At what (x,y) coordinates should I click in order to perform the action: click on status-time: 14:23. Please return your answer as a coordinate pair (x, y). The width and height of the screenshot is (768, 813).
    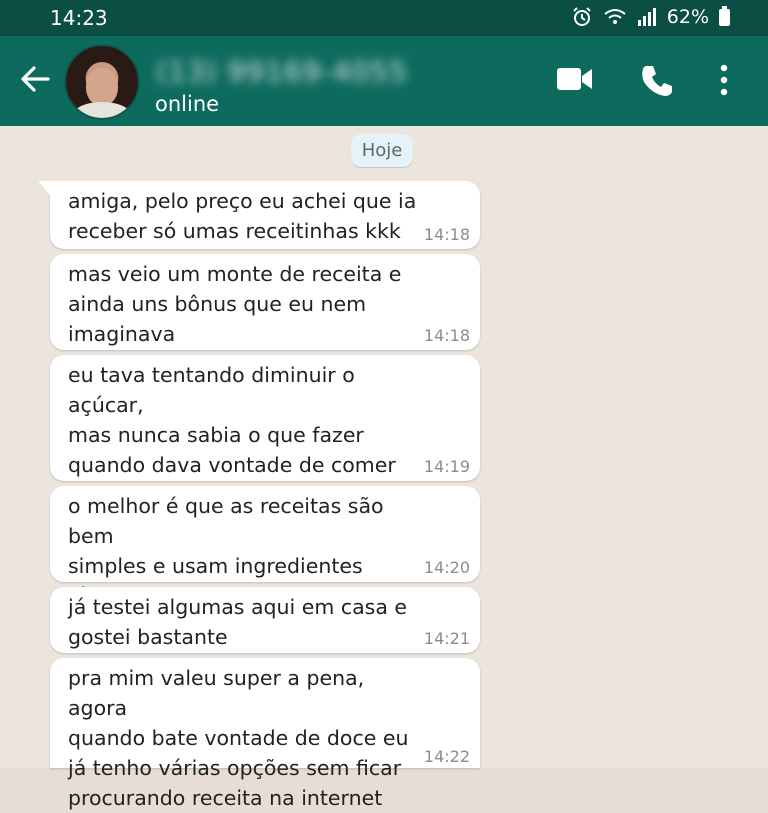
    Looking at the image, I should click on (79, 18).